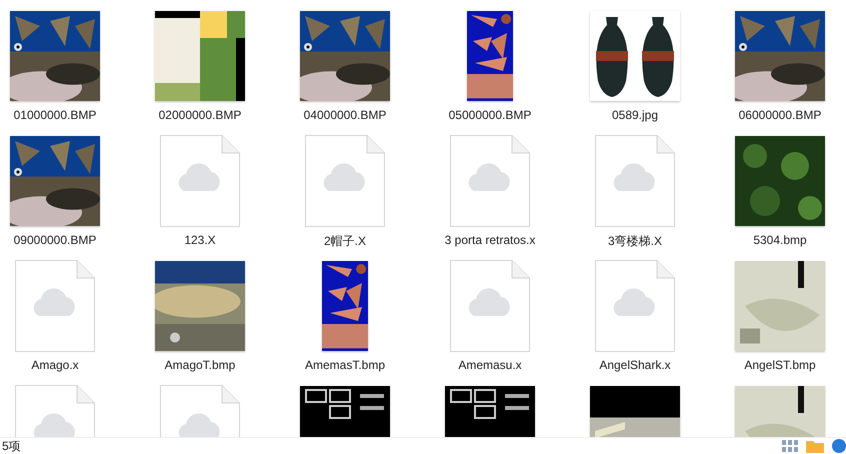 The image size is (846, 454). Describe the element at coordinates (55, 365) in the screenshot. I see `file-name: Amago.x` at that location.